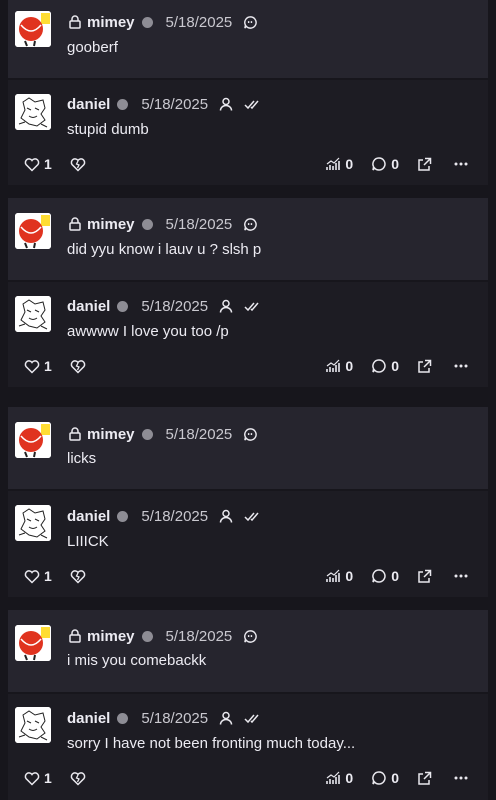 This screenshot has width=496, height=800. I want to click on more-icon, so click(461, 576).